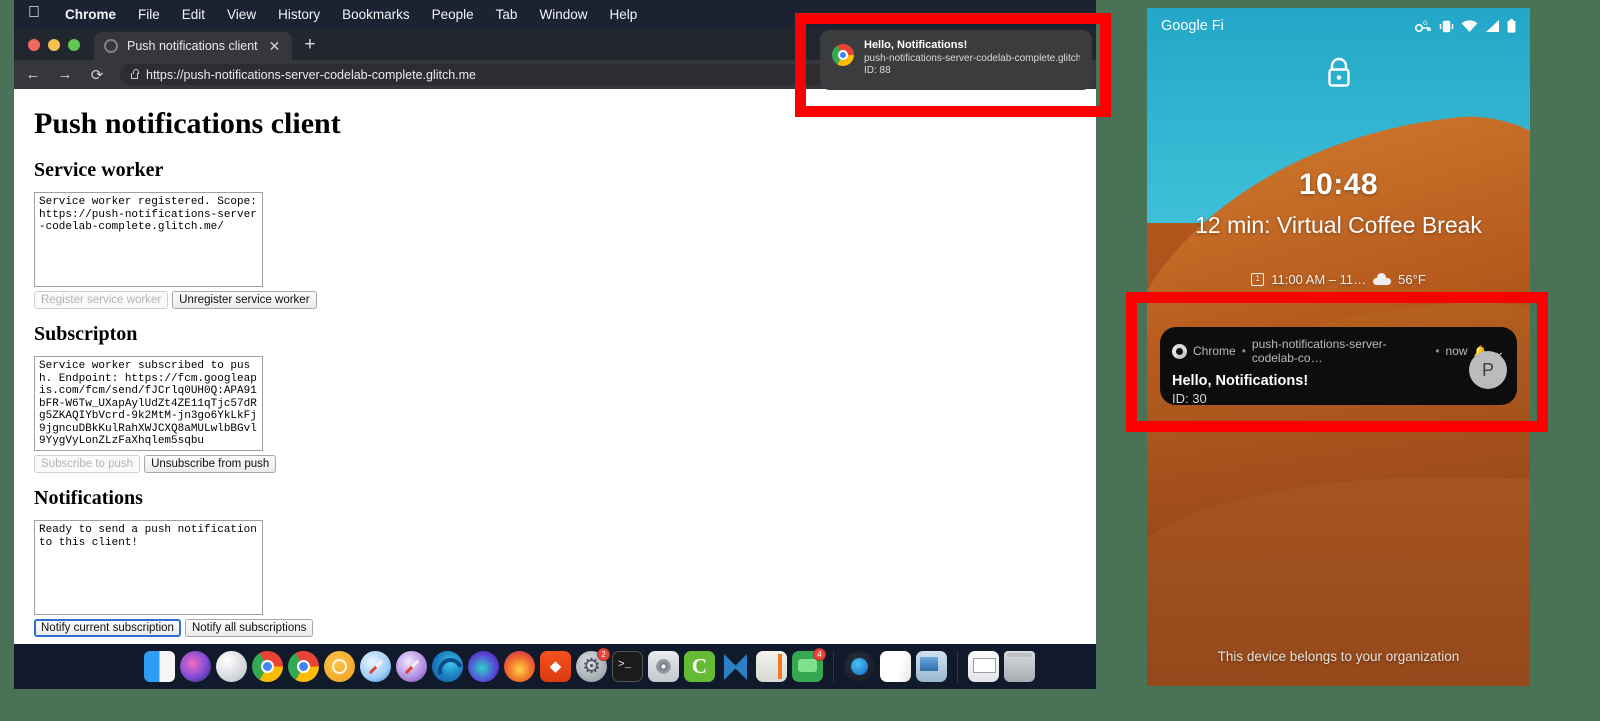  I want to click on dock-badge-system-preferences: 2, so click(603, 654).